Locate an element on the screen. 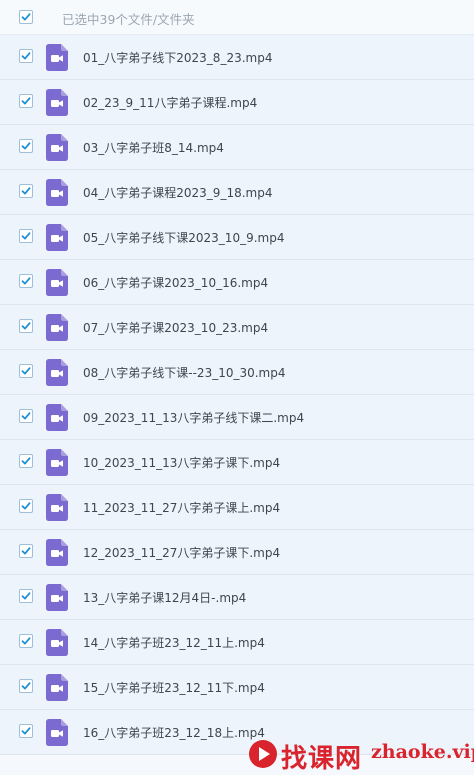 The width and height of the screenshot is (474, 775). file-name: 08_八字弟子线下课--23_10_30.mp4 is located at coordinates (184, 372).